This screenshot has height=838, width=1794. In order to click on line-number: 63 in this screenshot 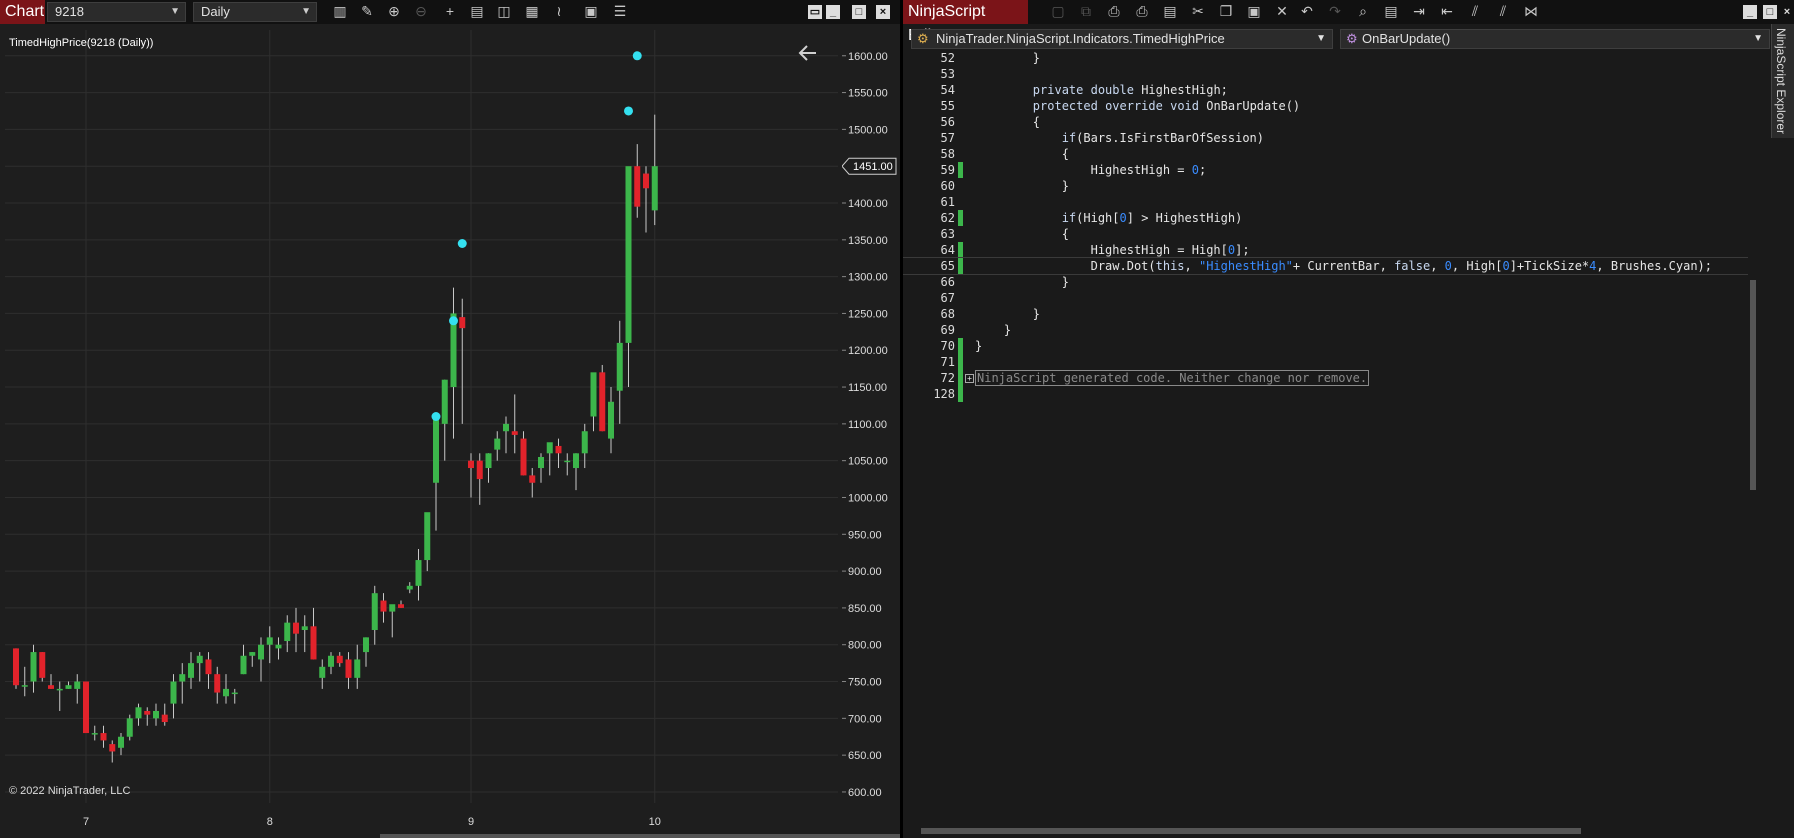, I will do `click(947, 234)`.